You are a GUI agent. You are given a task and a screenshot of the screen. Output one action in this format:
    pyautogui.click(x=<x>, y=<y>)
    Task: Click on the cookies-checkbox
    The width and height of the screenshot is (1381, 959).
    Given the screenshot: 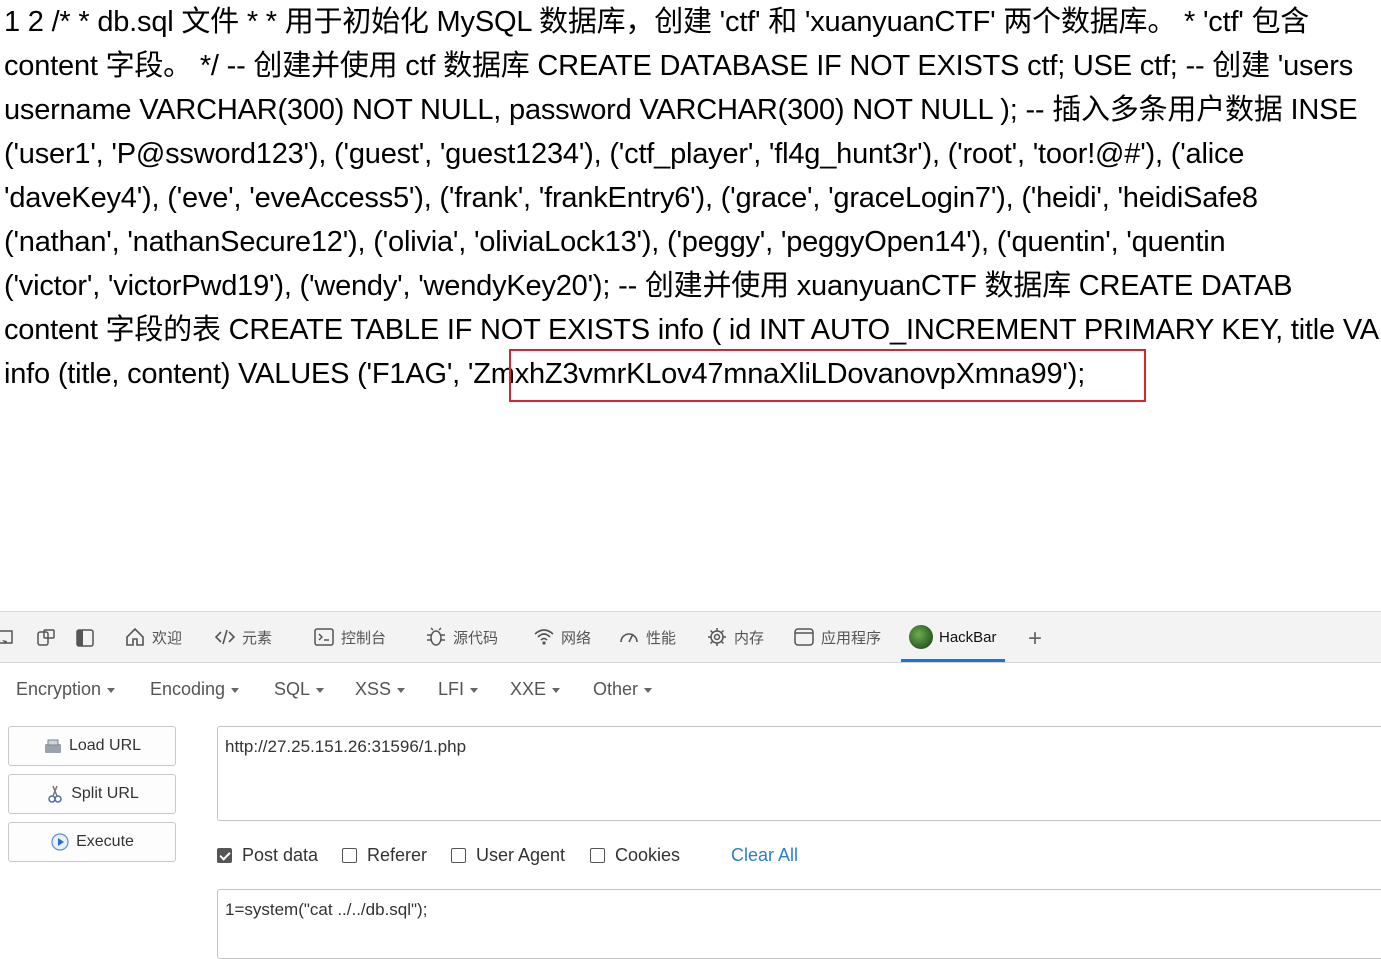 What is the action you would take?
    pyautogui.click(x=597, y=855)
    